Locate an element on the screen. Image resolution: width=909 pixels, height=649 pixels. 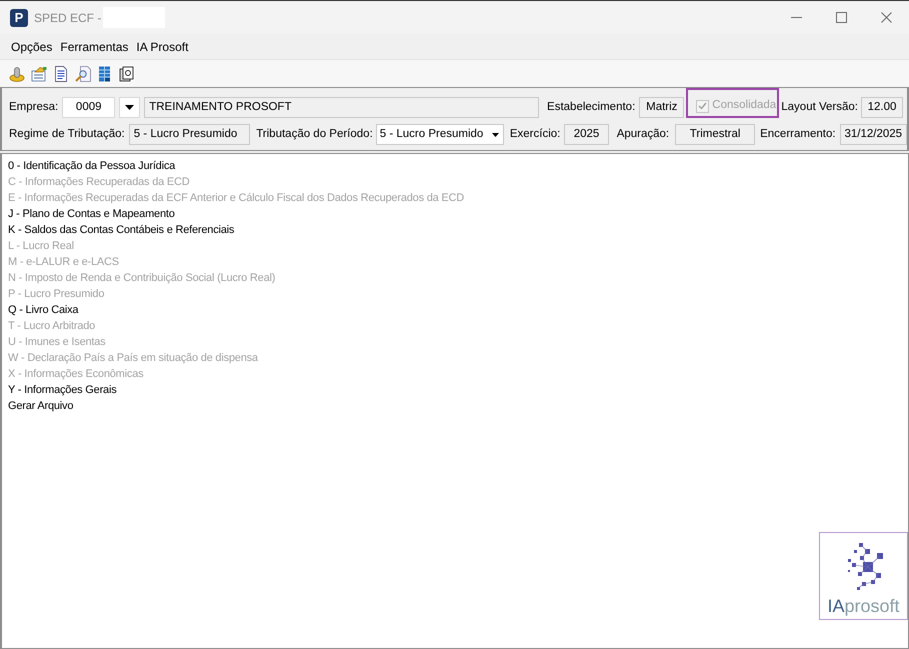
window-title: SPED ECF - is located at coordinates (68, 18).